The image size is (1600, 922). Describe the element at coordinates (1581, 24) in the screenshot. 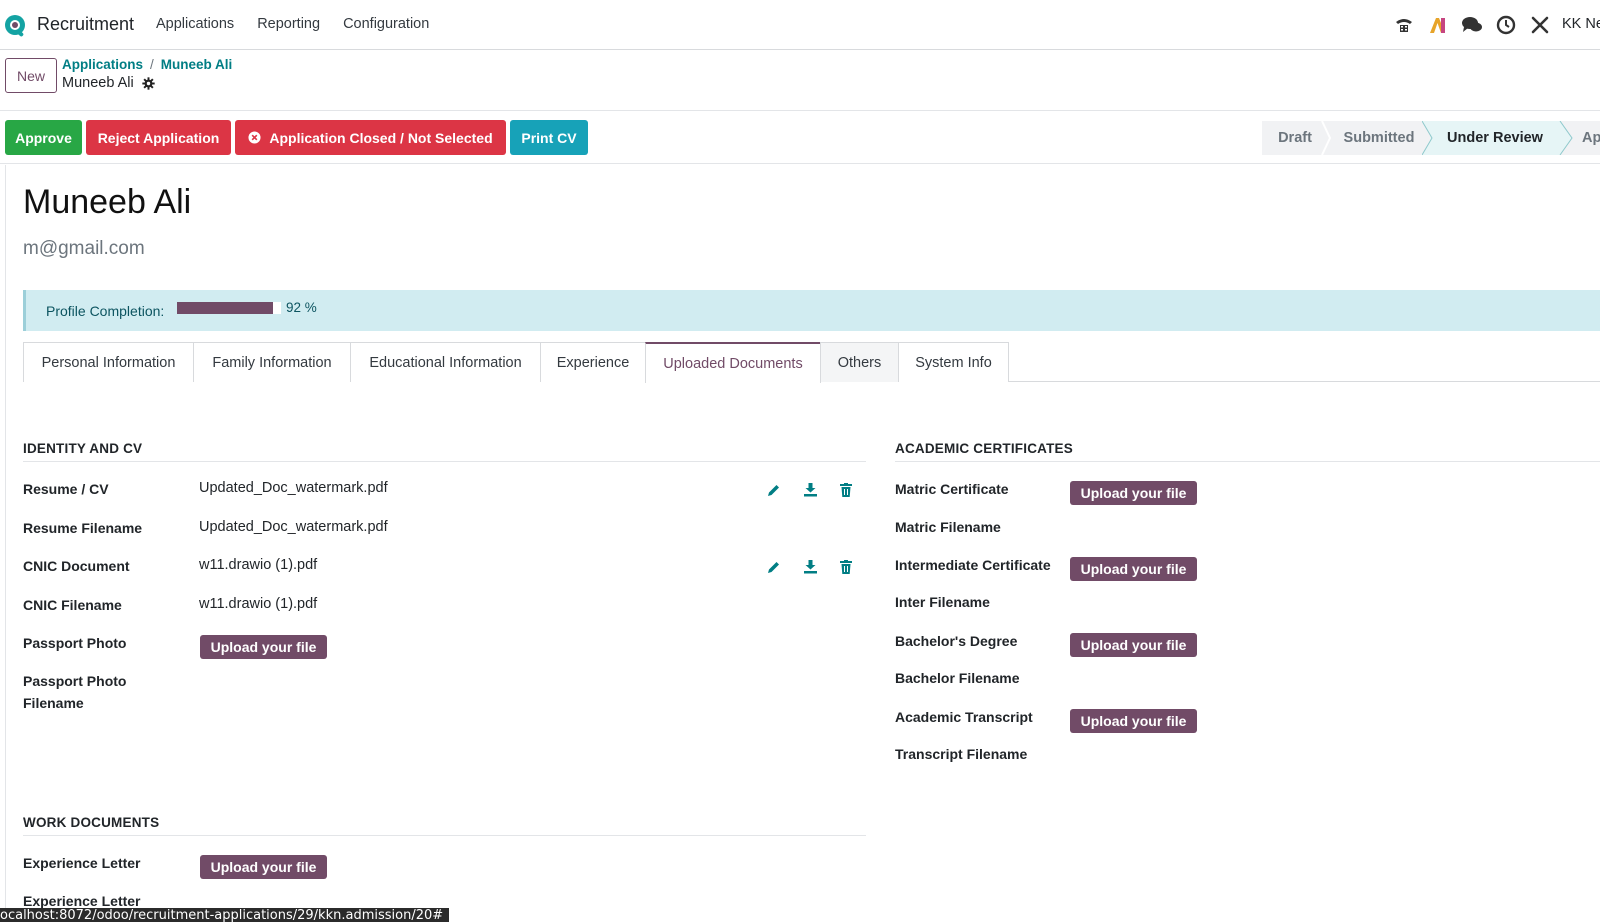

I see `user-menu: KK Ne` at that location.